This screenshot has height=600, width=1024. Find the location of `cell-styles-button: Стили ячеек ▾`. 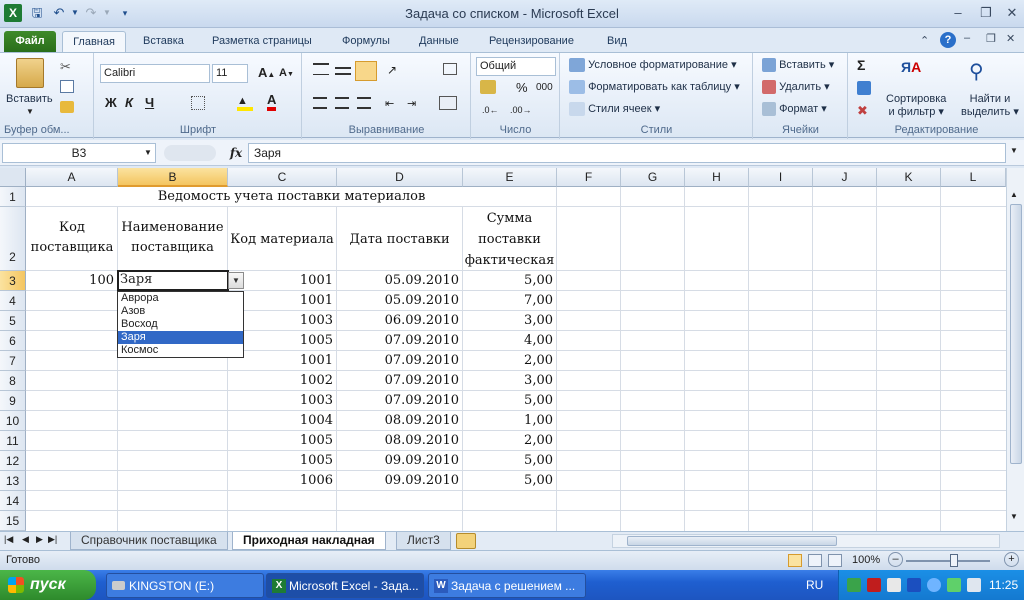

cell-styles-button: Стили ячеек ▾ is located at coordinates (614, 109).